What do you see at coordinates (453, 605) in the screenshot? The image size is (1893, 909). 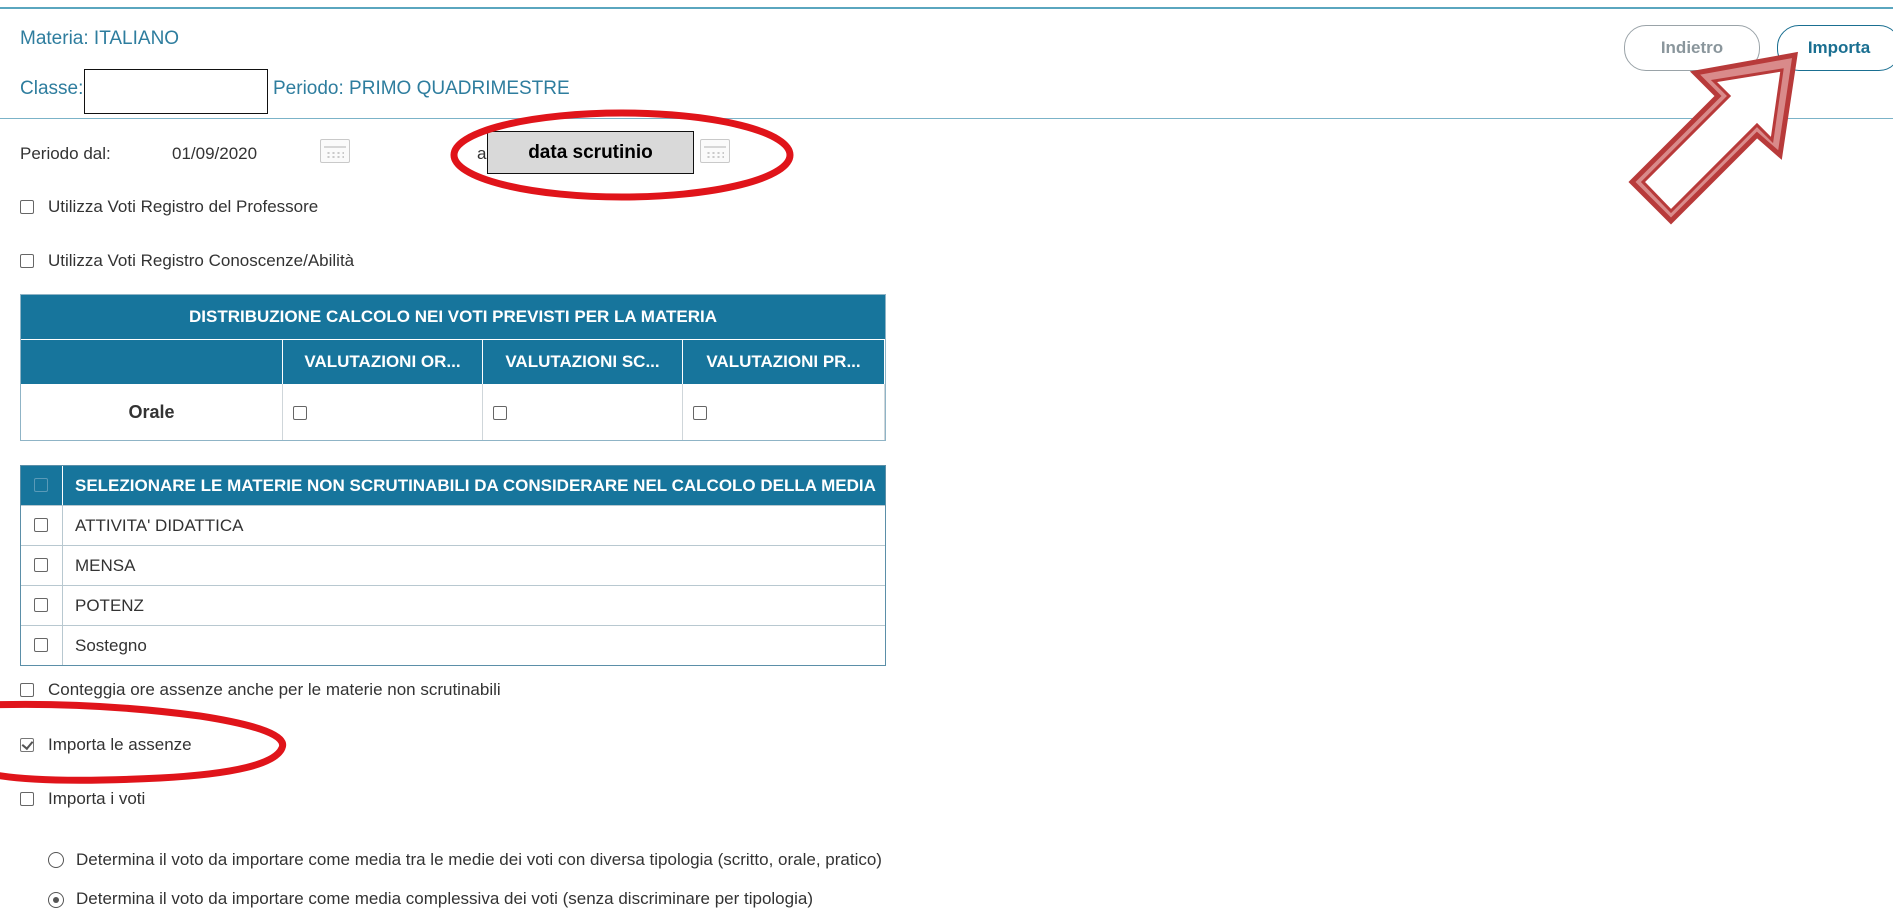 I see `table-row: POTENZ` at bounding box center [453, 605].